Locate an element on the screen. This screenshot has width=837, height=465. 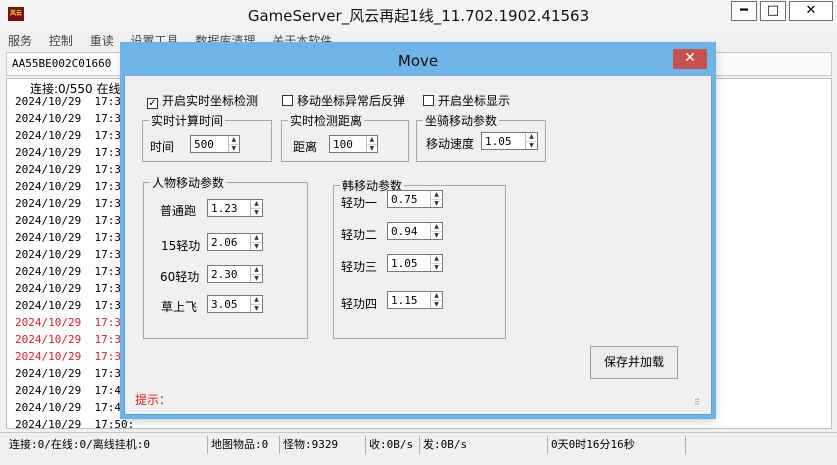
field-label: 60轻功 is located at coordinates (180, 277).